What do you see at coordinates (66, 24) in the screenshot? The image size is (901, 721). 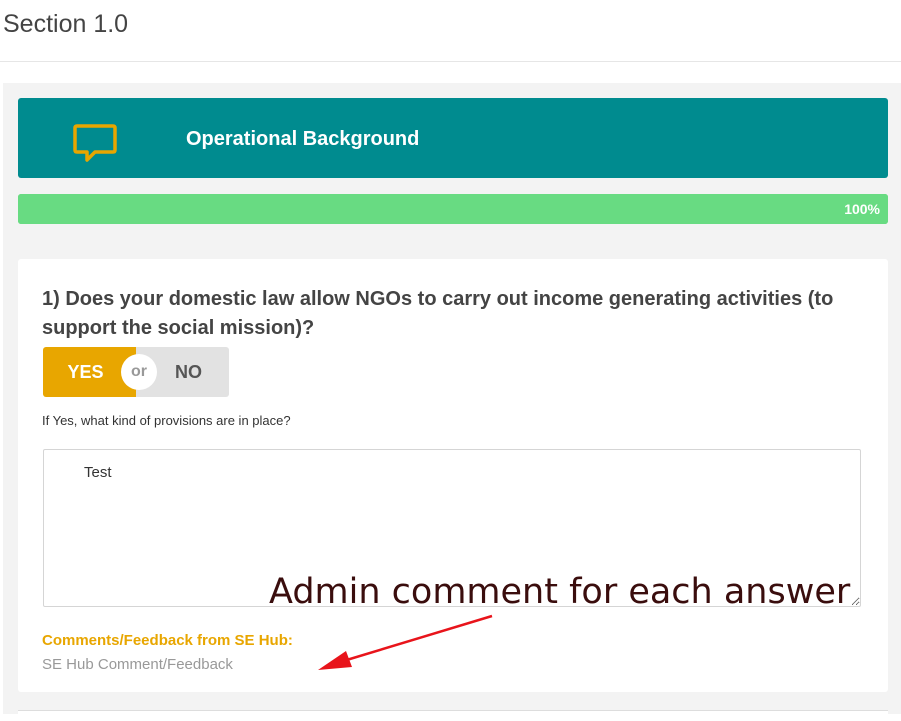 I see `page-title: Section 1.0` at bounding box center [66, 24].